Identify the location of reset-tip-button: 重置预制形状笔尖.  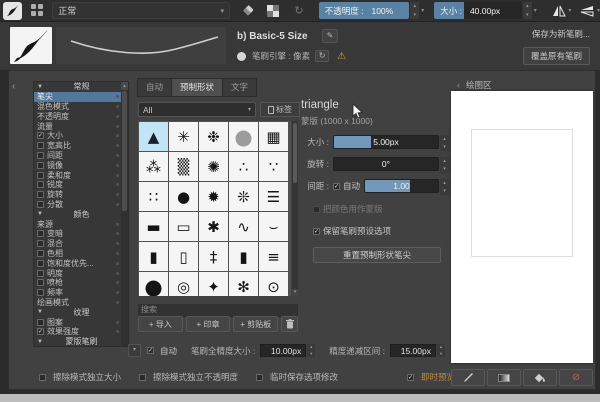
(377, 255).